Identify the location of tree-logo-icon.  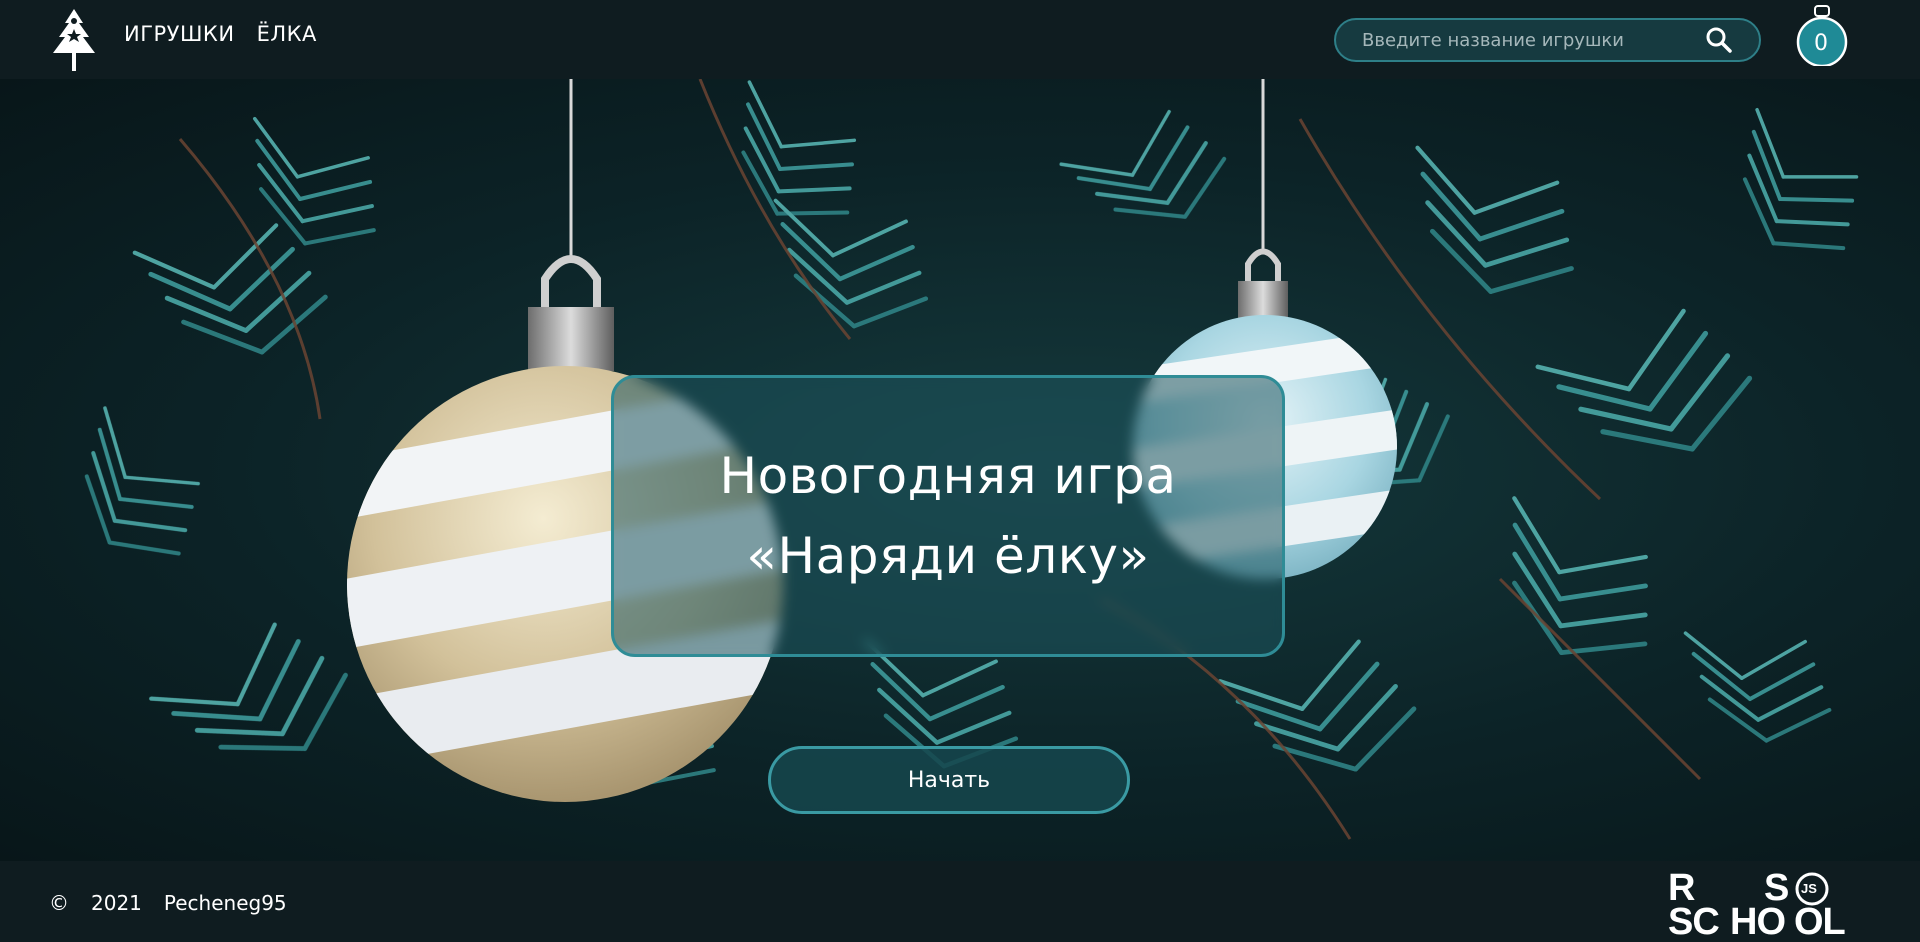
(74, 40).